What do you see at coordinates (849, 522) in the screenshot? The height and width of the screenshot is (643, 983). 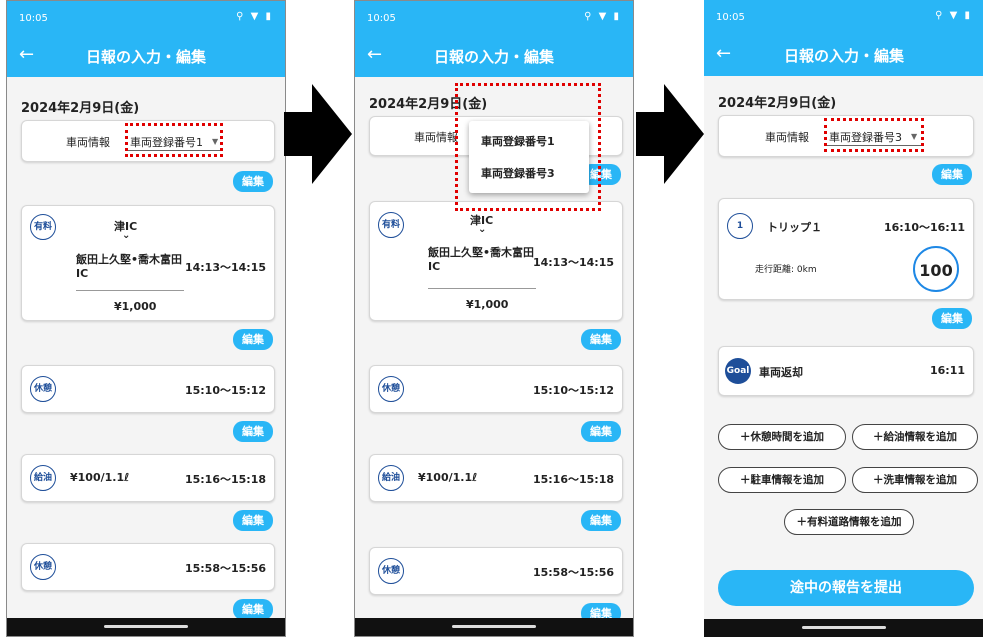 I see `add-toll-button: ＋有料道路情報を追加` at bounding box center [849, 522].